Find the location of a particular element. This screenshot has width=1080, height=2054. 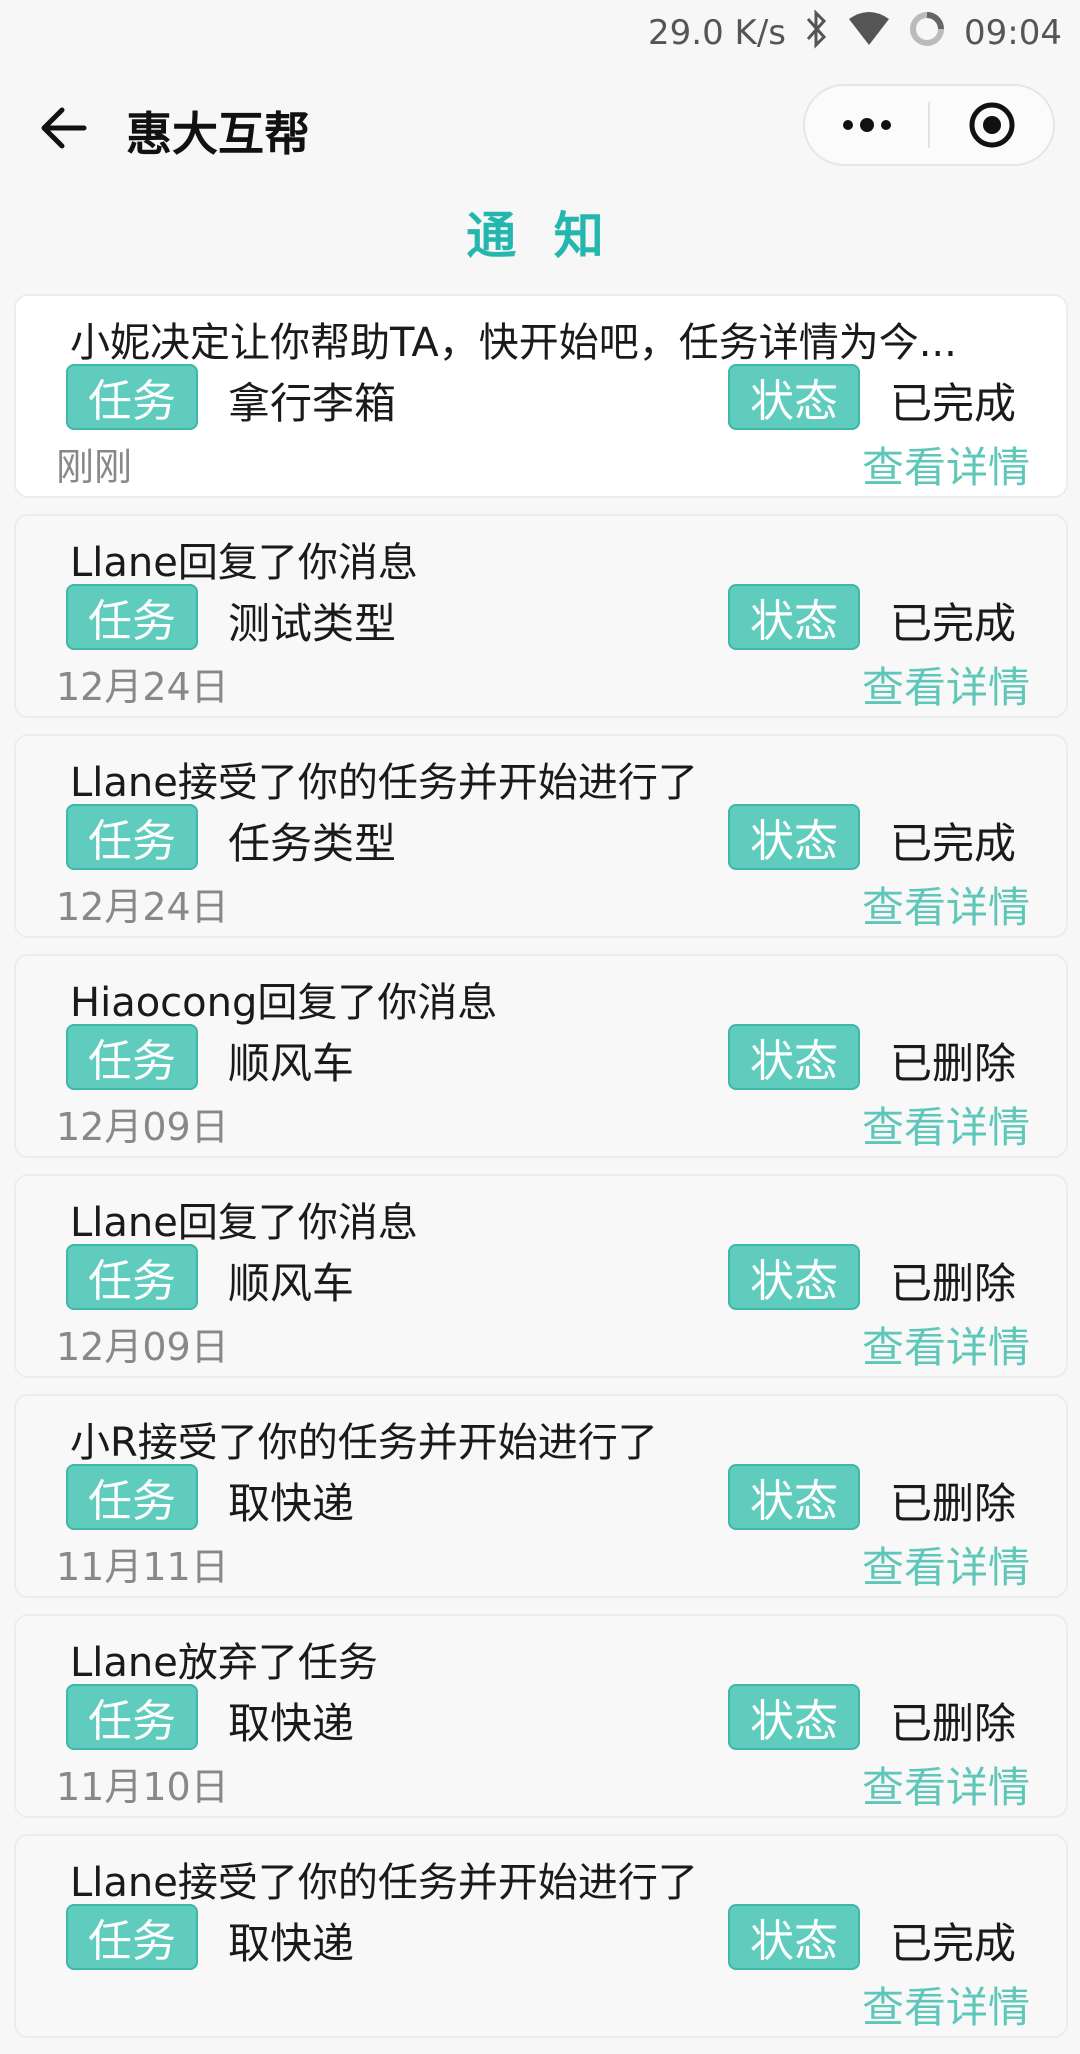

notification-message: Hiaocong回复了你消息 is located at coordinates (284, 1003).